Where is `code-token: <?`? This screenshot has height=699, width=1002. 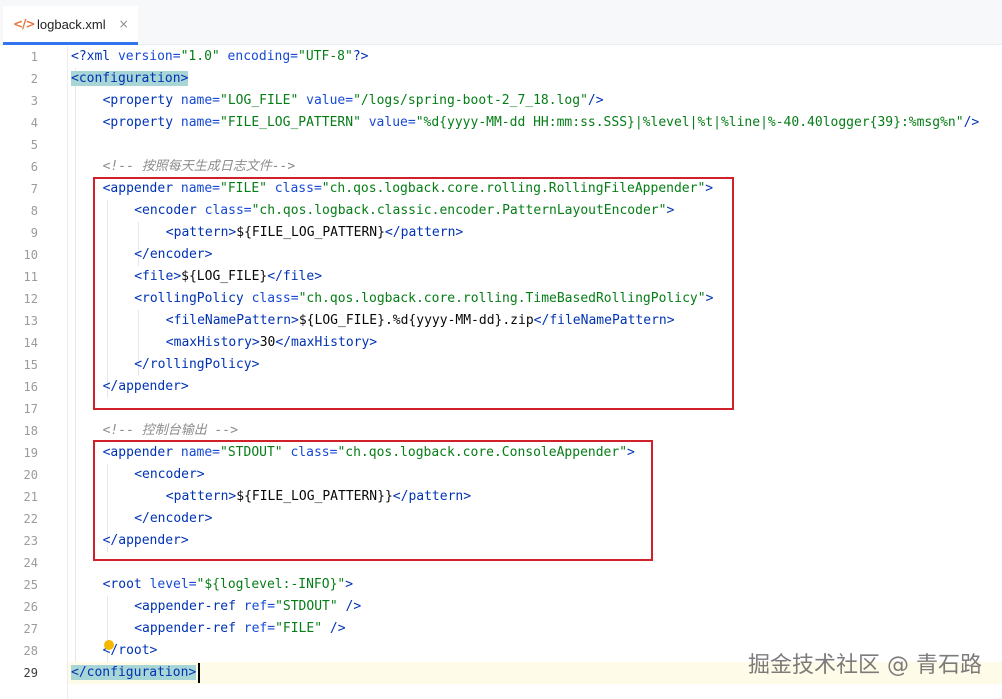 code-token: <? is located at coordinates (79, 56).